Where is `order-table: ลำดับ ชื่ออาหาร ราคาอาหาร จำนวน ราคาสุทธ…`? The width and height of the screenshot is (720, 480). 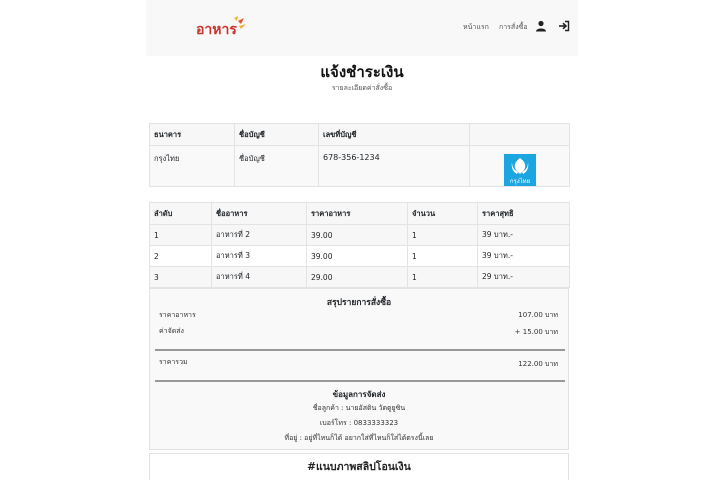 order-table: ลำดับ ชื่ออาหาร ราคาอาหาร จำนวน ราคาสุทธ… is located at coordinates (359, 245).